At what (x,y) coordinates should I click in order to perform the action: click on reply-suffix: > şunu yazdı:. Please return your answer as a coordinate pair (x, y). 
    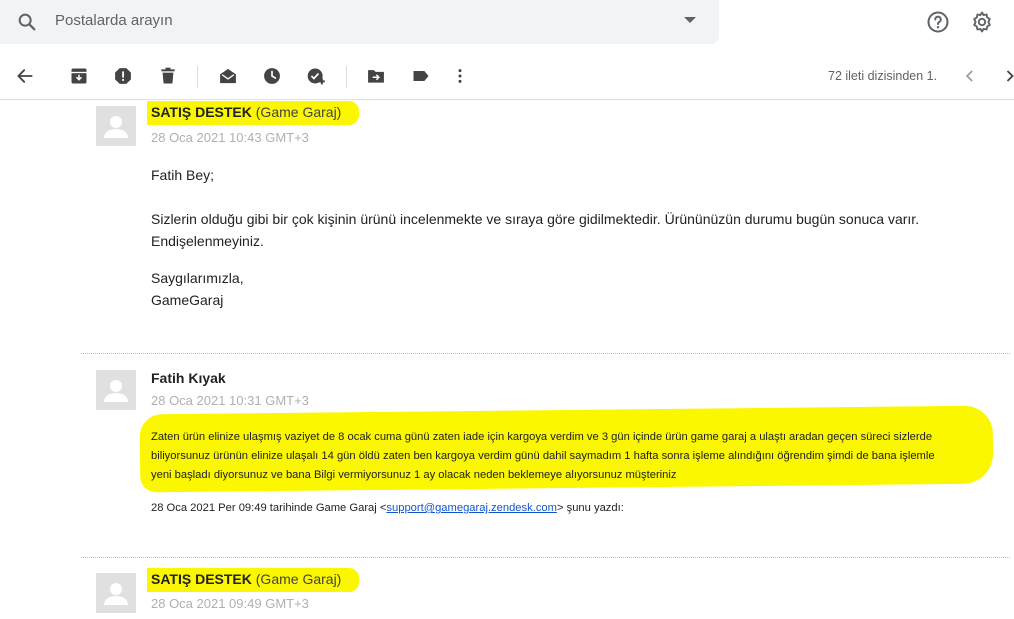
    Looking at the image, I should click on (590, 508).